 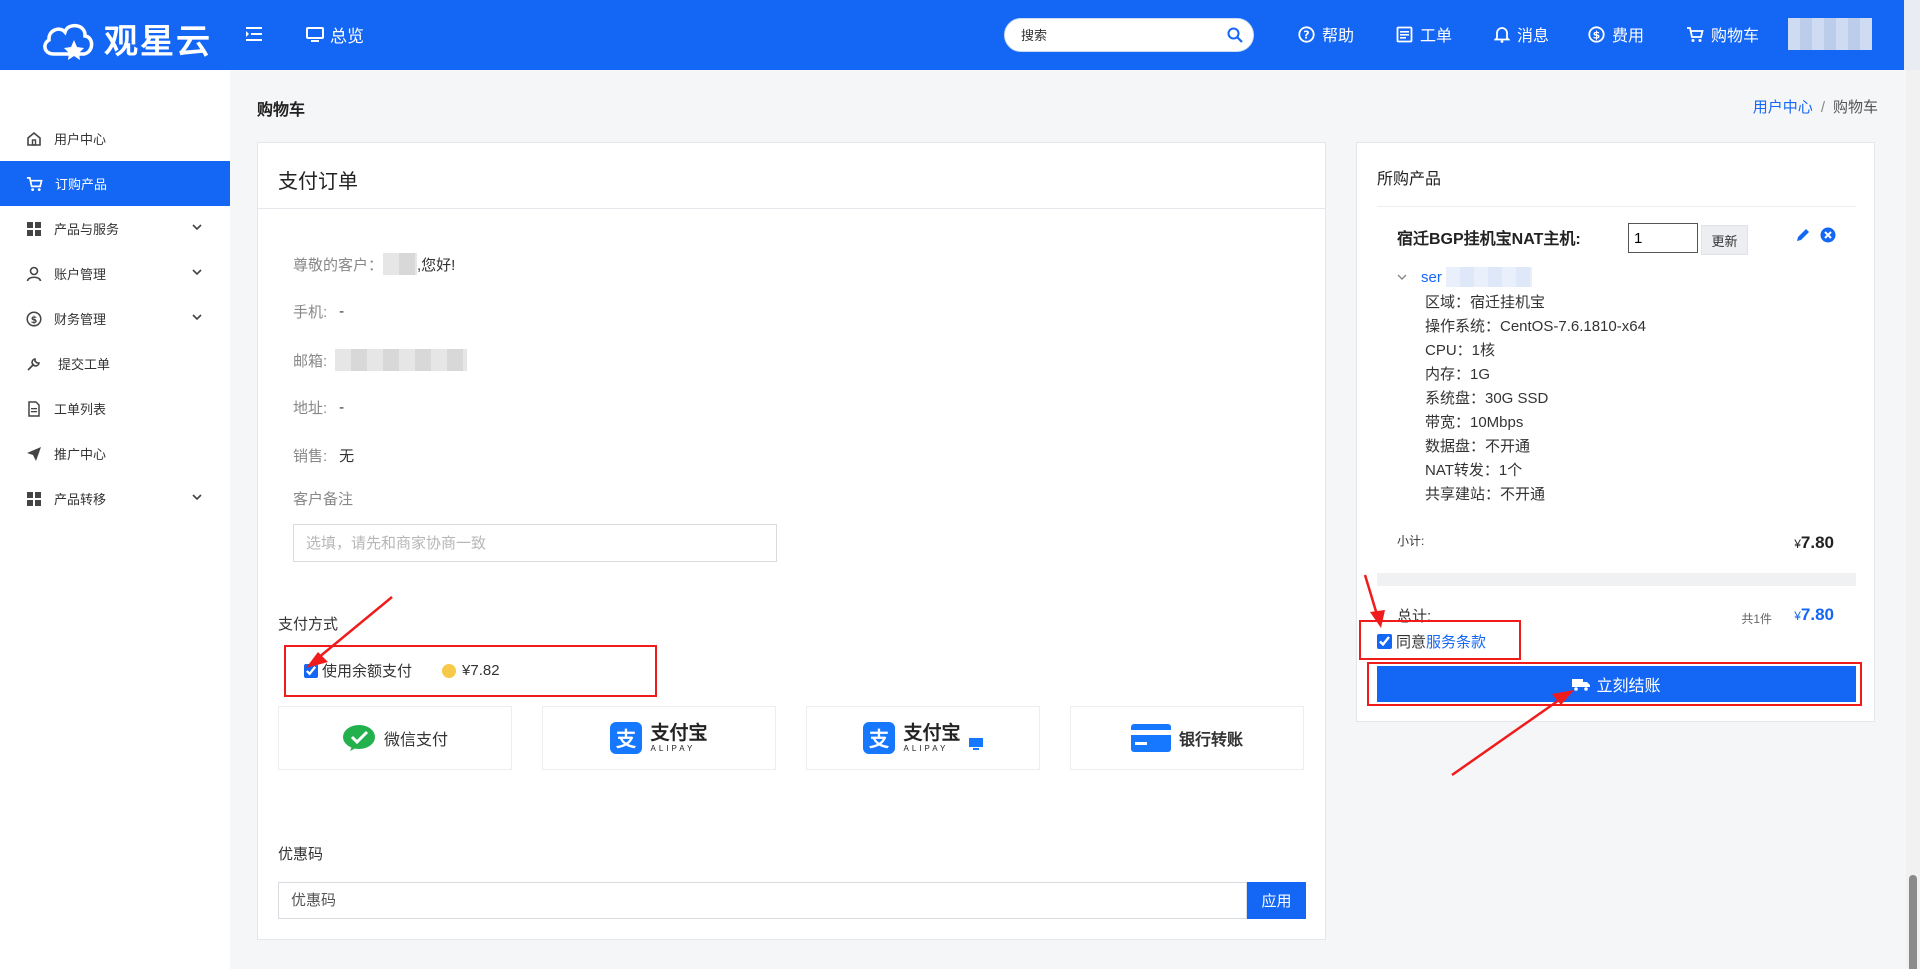 I want to click on sales-label: 销售:, so click(x=310, y=456).